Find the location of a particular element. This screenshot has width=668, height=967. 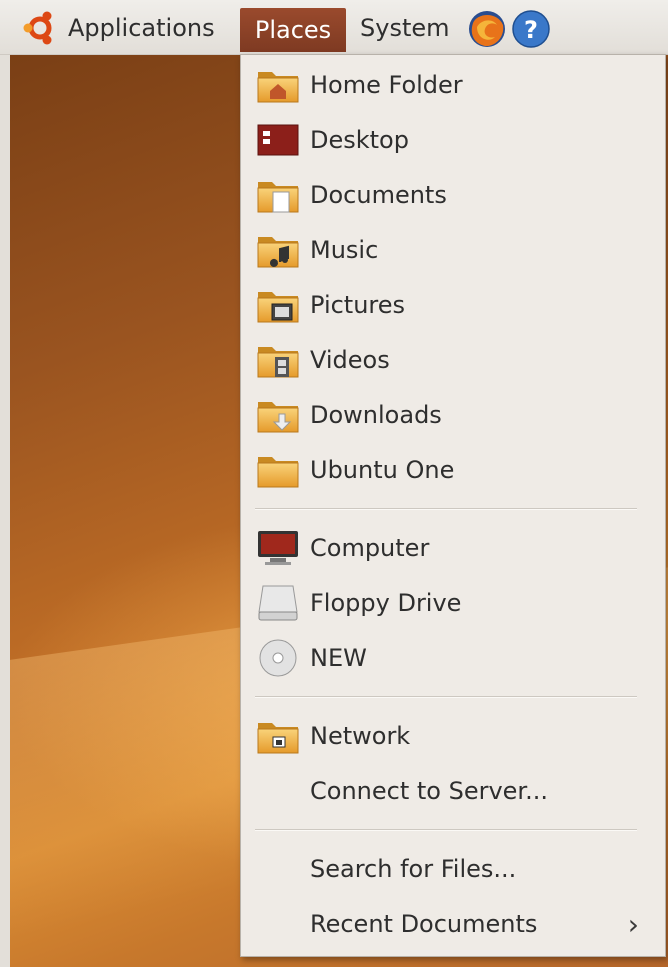

menu-item-pictures: Pictures is located at coordinates (453, 305).